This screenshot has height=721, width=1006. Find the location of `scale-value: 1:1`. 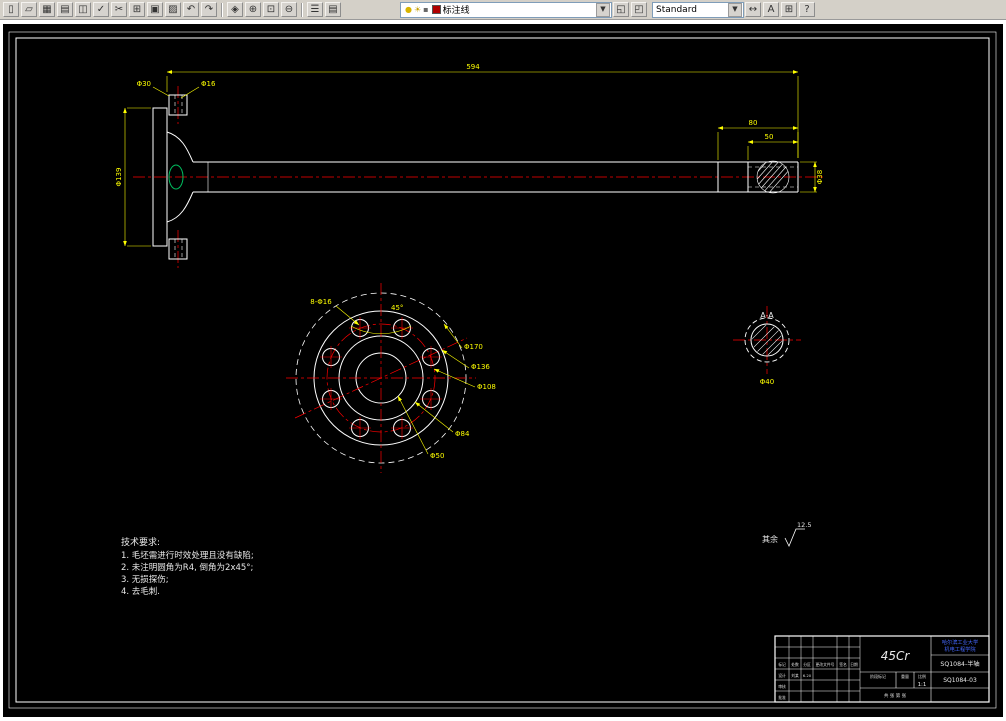

scale-value: 1:1 is located at coordinates (922, 685).